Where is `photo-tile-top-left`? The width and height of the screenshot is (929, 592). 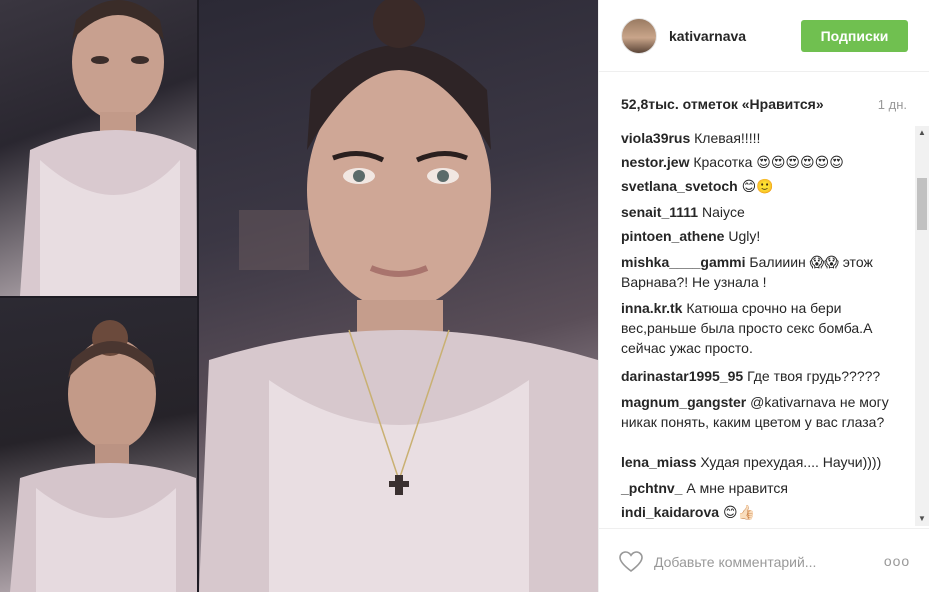 photo-tile-top-left is located at coordinates (98, 148).